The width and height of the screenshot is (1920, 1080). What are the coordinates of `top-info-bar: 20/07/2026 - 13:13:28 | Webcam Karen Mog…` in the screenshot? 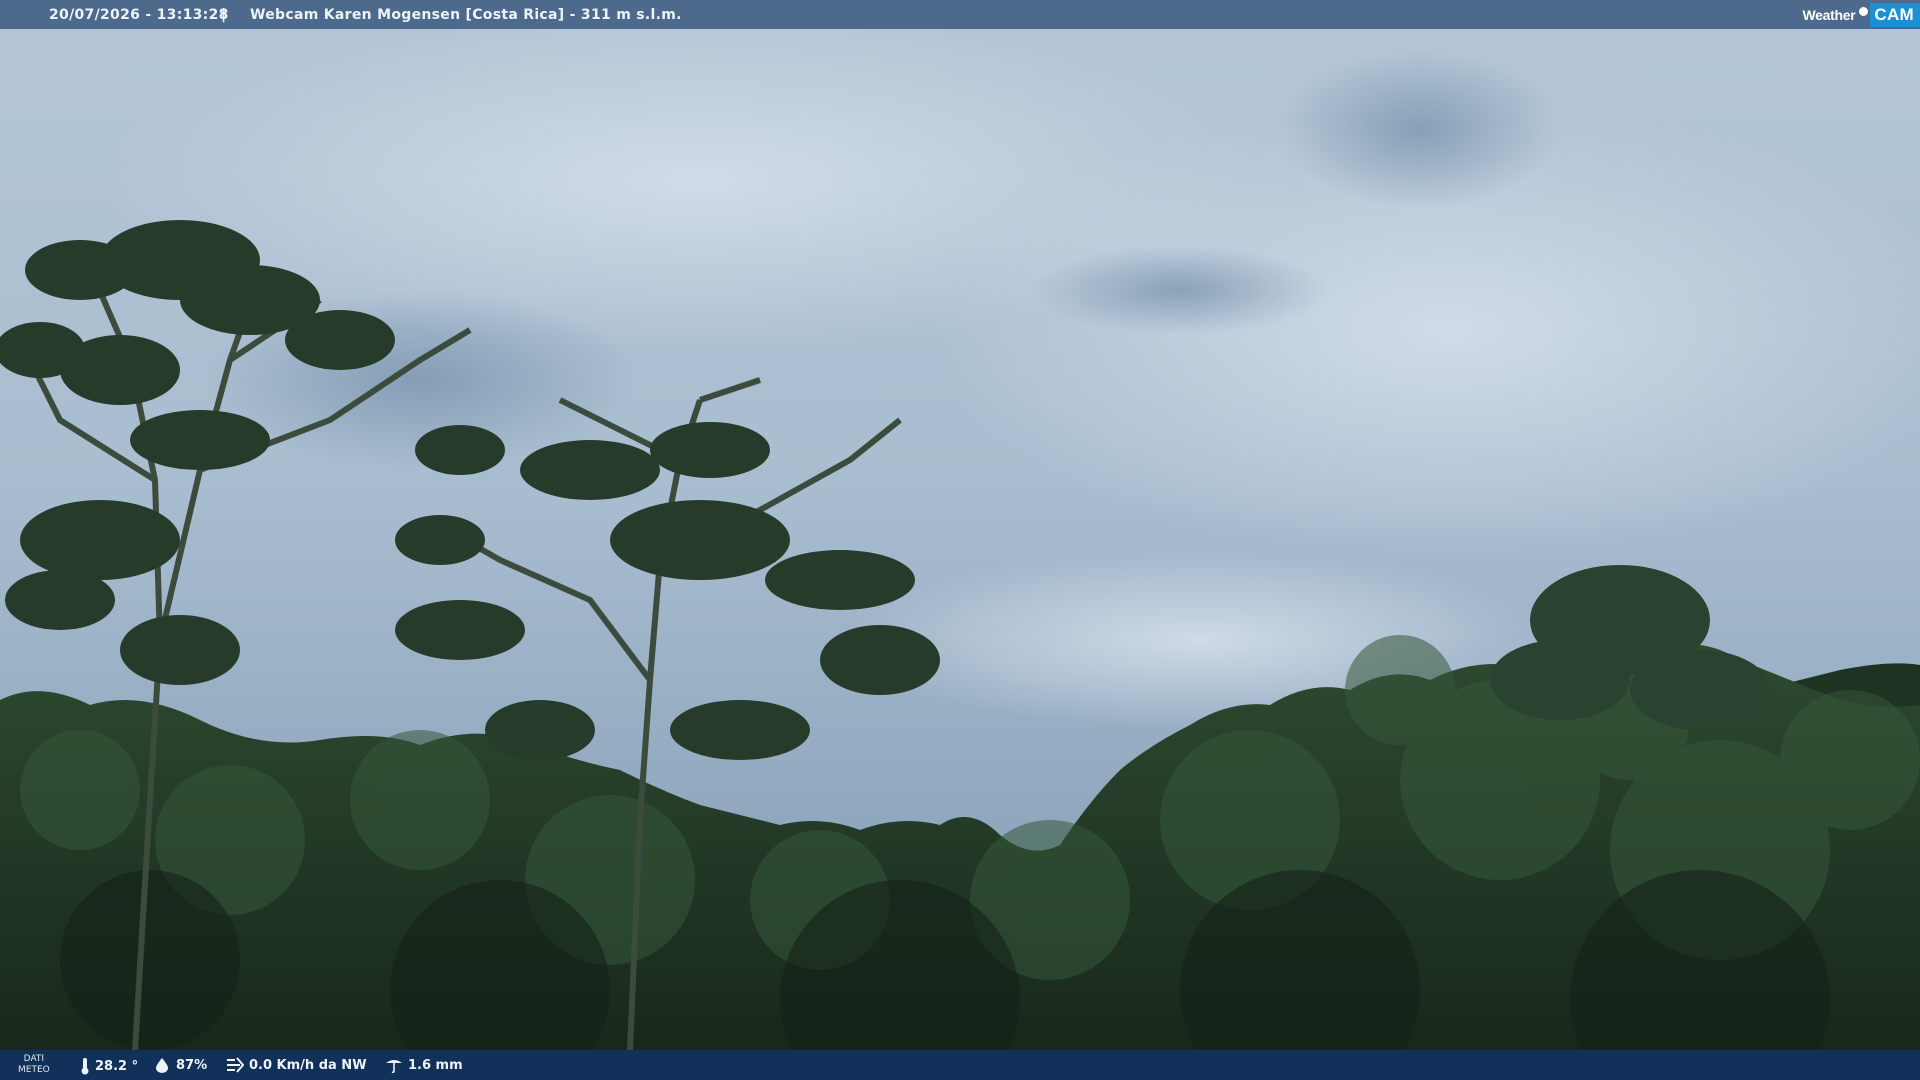 It's located at (960, 14).